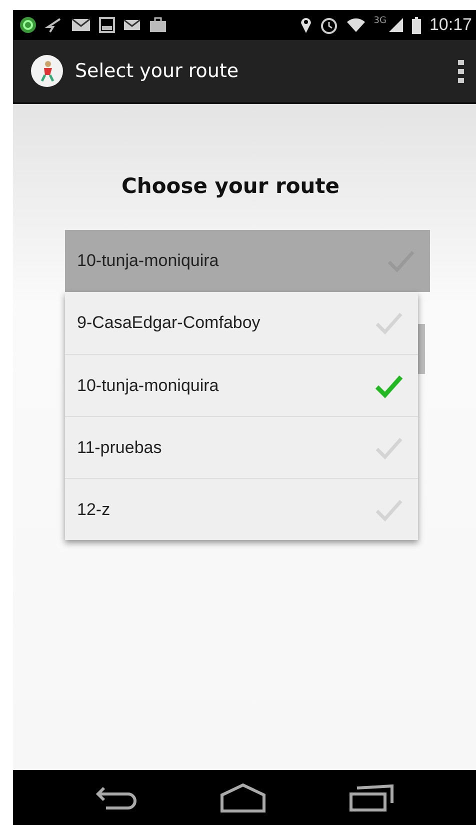  What do you see at coordinates (241, 447) in the screenshot?
I see `route-option: 11-pruebas` at bounding box center [241, 447].